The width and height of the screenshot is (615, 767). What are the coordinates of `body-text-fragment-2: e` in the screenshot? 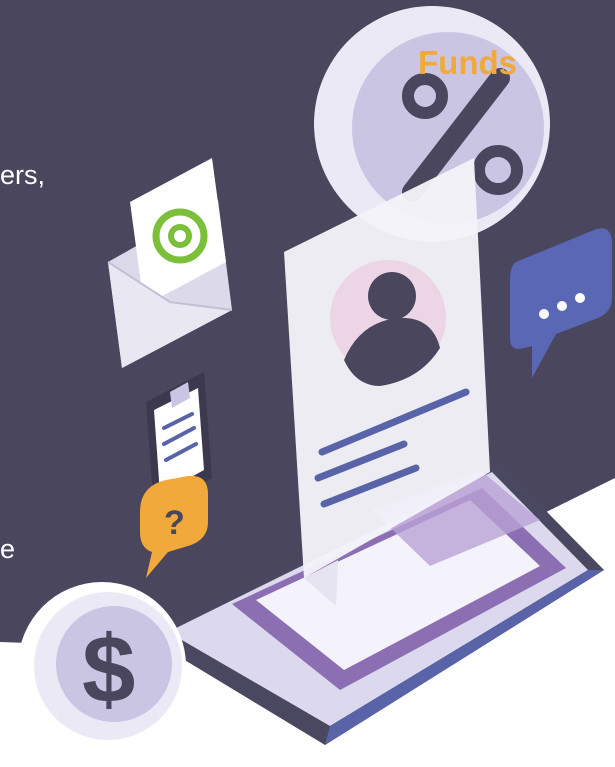 It's located at (8, 549).